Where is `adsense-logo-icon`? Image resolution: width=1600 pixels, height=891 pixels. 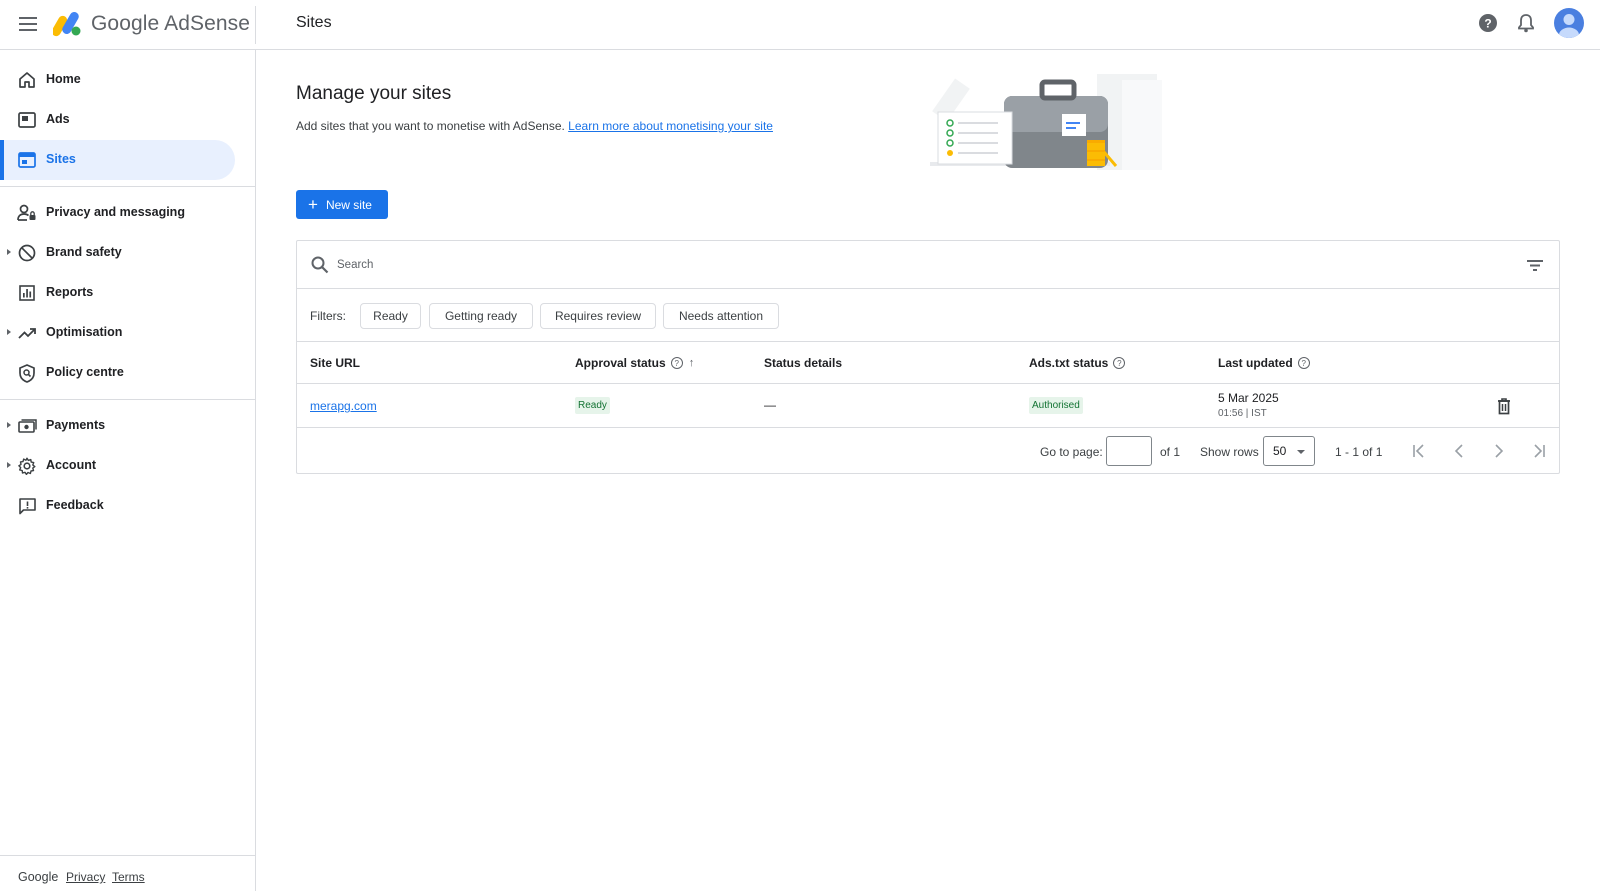
adsense-logo-icon is located at coordinates (67, 24).